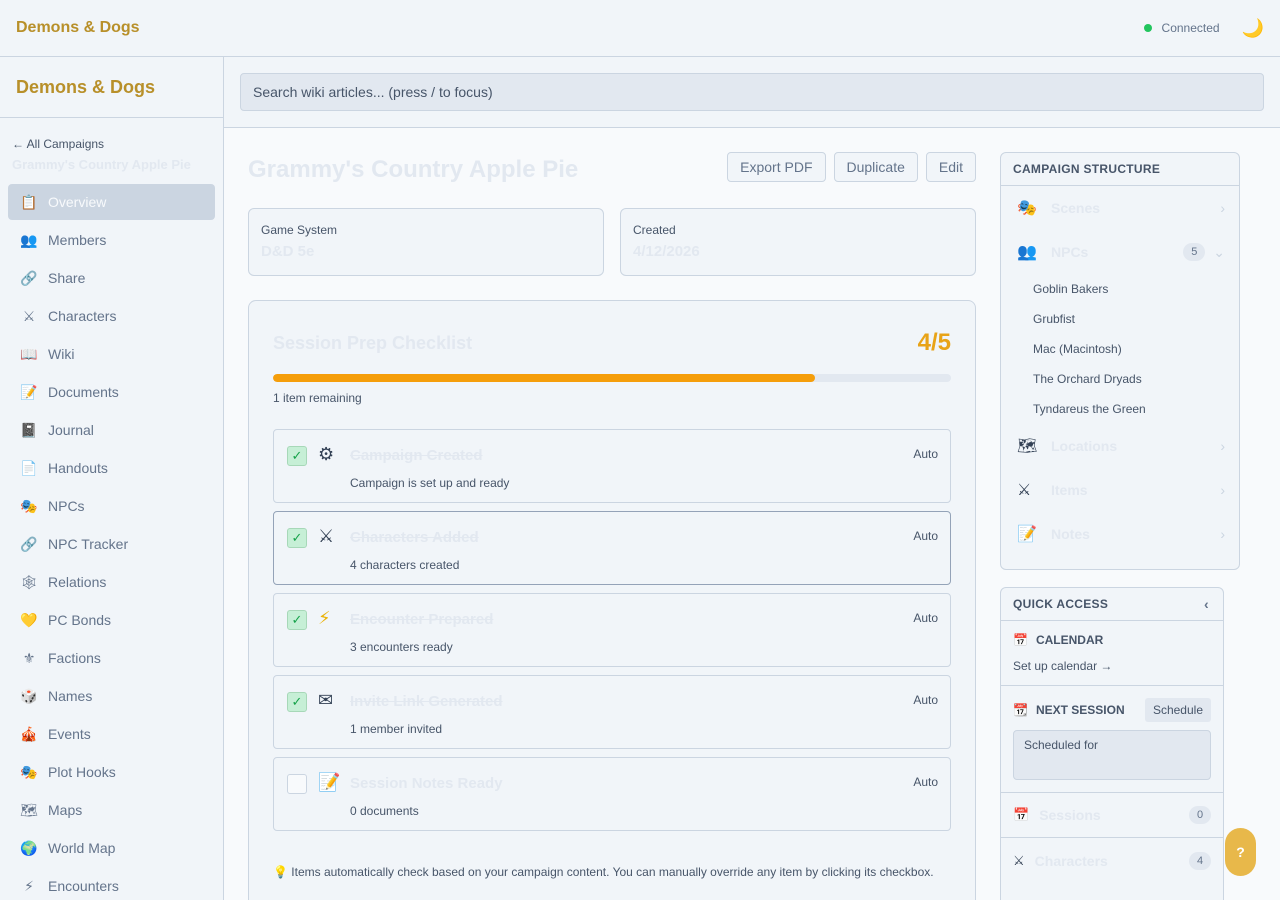  I want to click on sidebar-item-factions: ⚜ Factions, so click(111, 658).